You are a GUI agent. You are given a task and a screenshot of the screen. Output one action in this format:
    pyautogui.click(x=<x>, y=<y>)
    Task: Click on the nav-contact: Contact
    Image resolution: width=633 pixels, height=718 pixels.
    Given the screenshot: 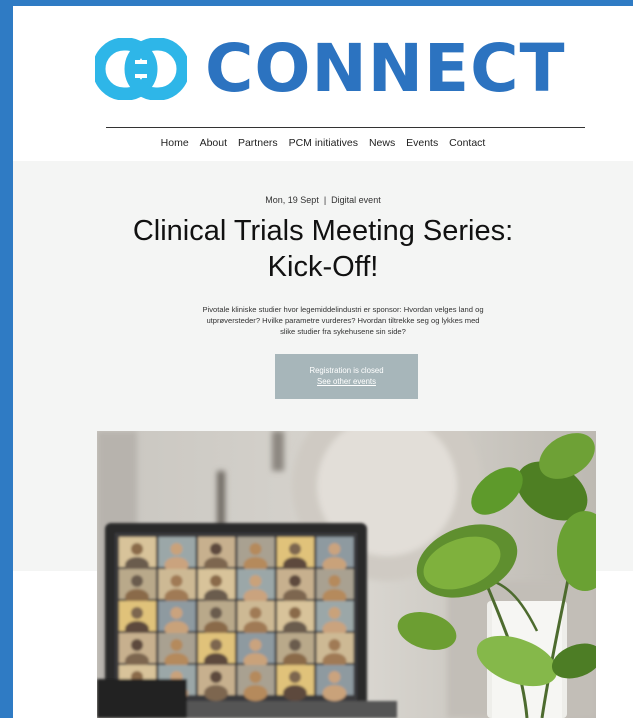 What is the action you would take?
    pyautogui.click(x=467, y=143)
    